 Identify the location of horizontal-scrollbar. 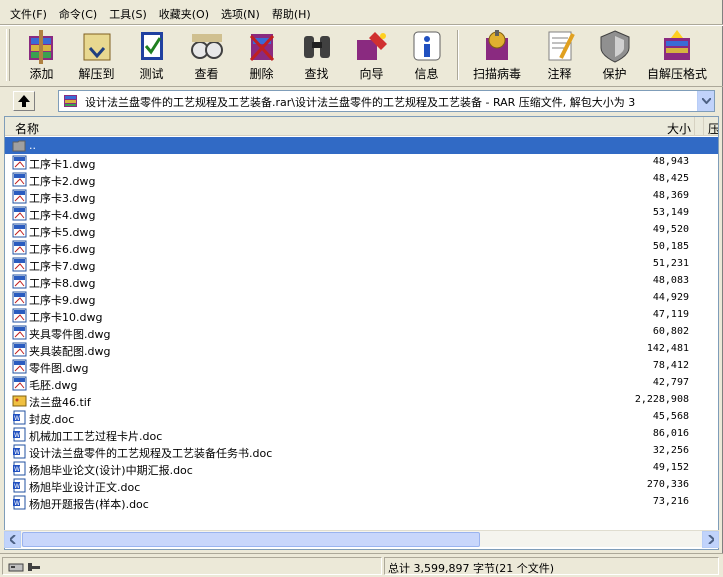
(361, 539).